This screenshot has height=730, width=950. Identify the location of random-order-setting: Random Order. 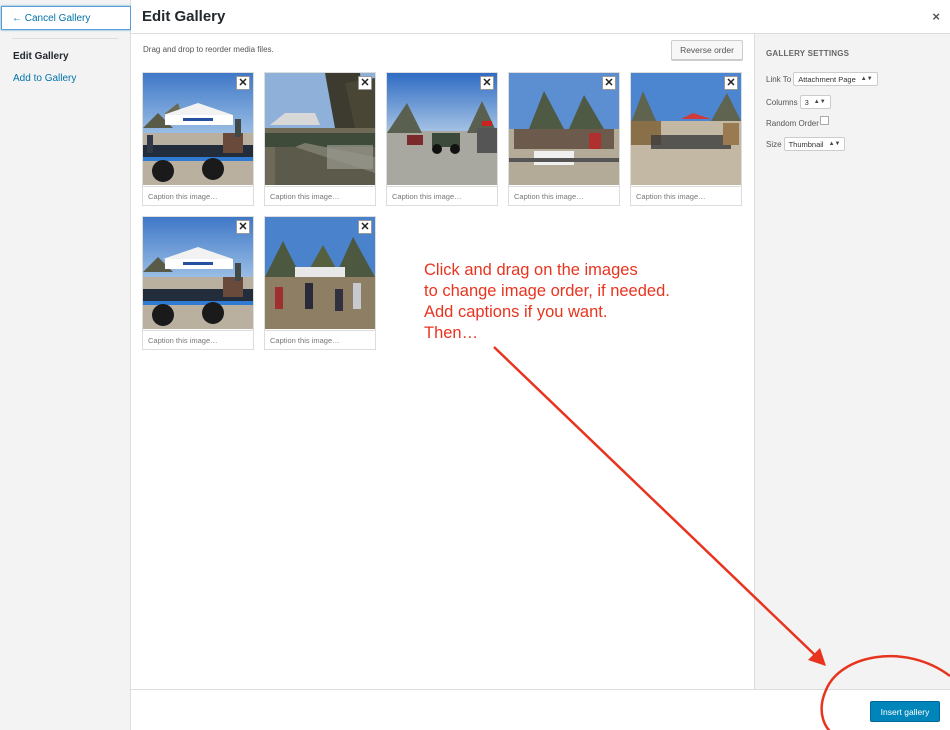
(797, 122).